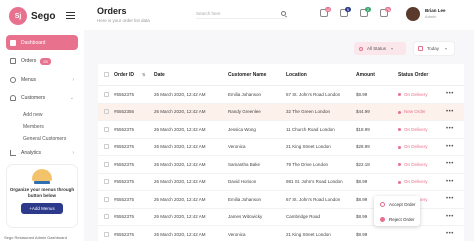 This screenshot has height=241, width=474. What do you see at coordinates (42, 115) in the screenshot?
I see `sidebar-subitem-add-new: Add new` at bounding box center [42, 115].